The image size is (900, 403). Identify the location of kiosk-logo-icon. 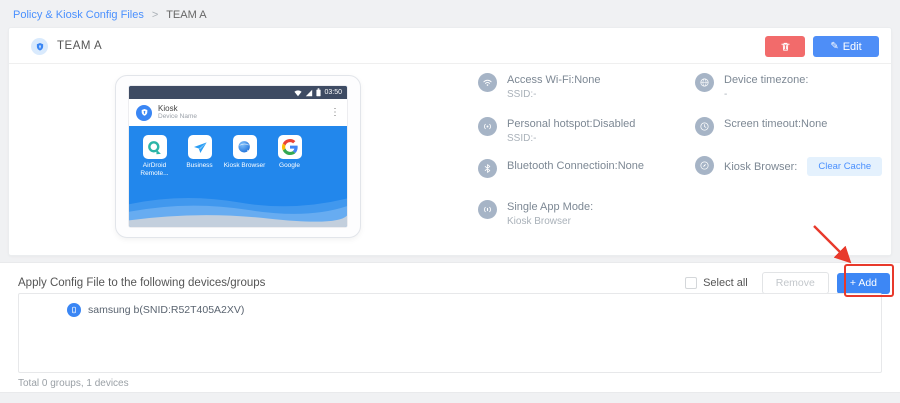
(144, 112).